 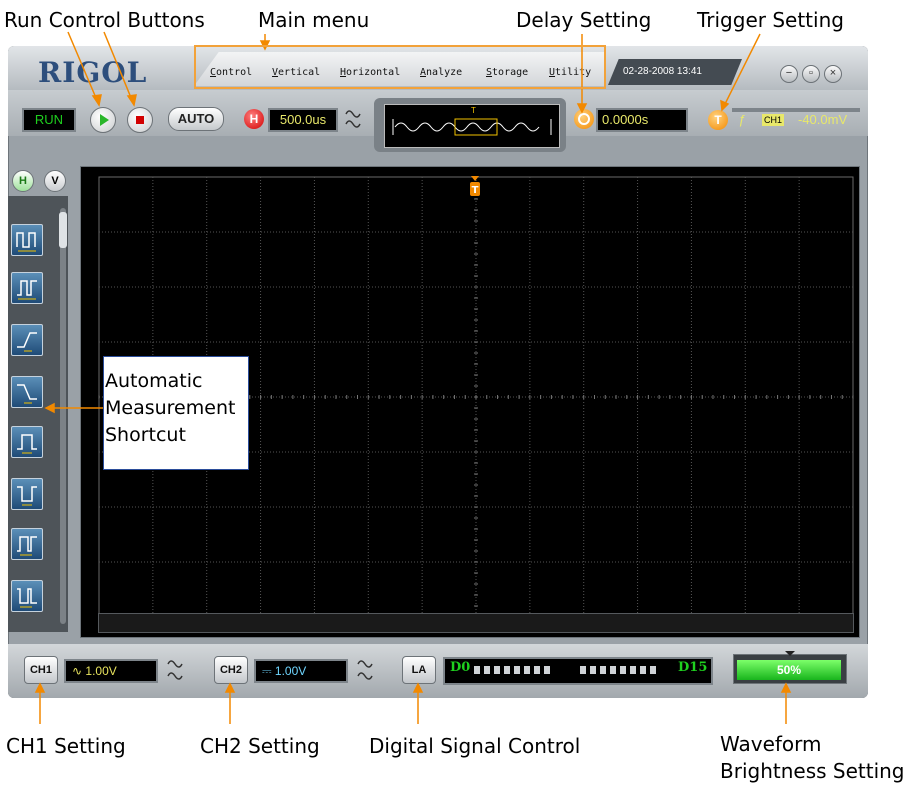 I want to click on callout-digital-signal: Digital Signal Control, so click(x=475, y=746).